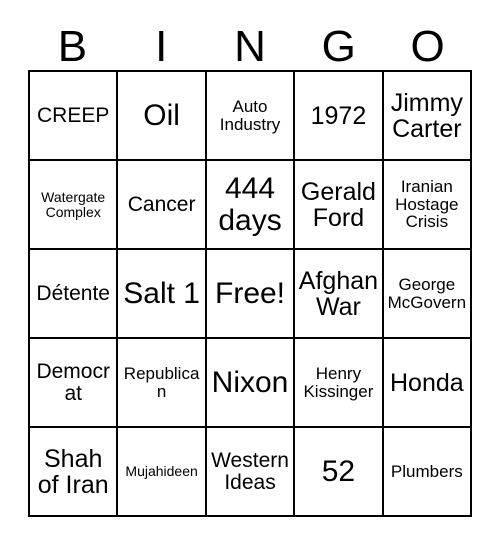 This screenshot has width=500, height=544. I want to click on bingo-cell: Western Ideas, so click(251, 472).